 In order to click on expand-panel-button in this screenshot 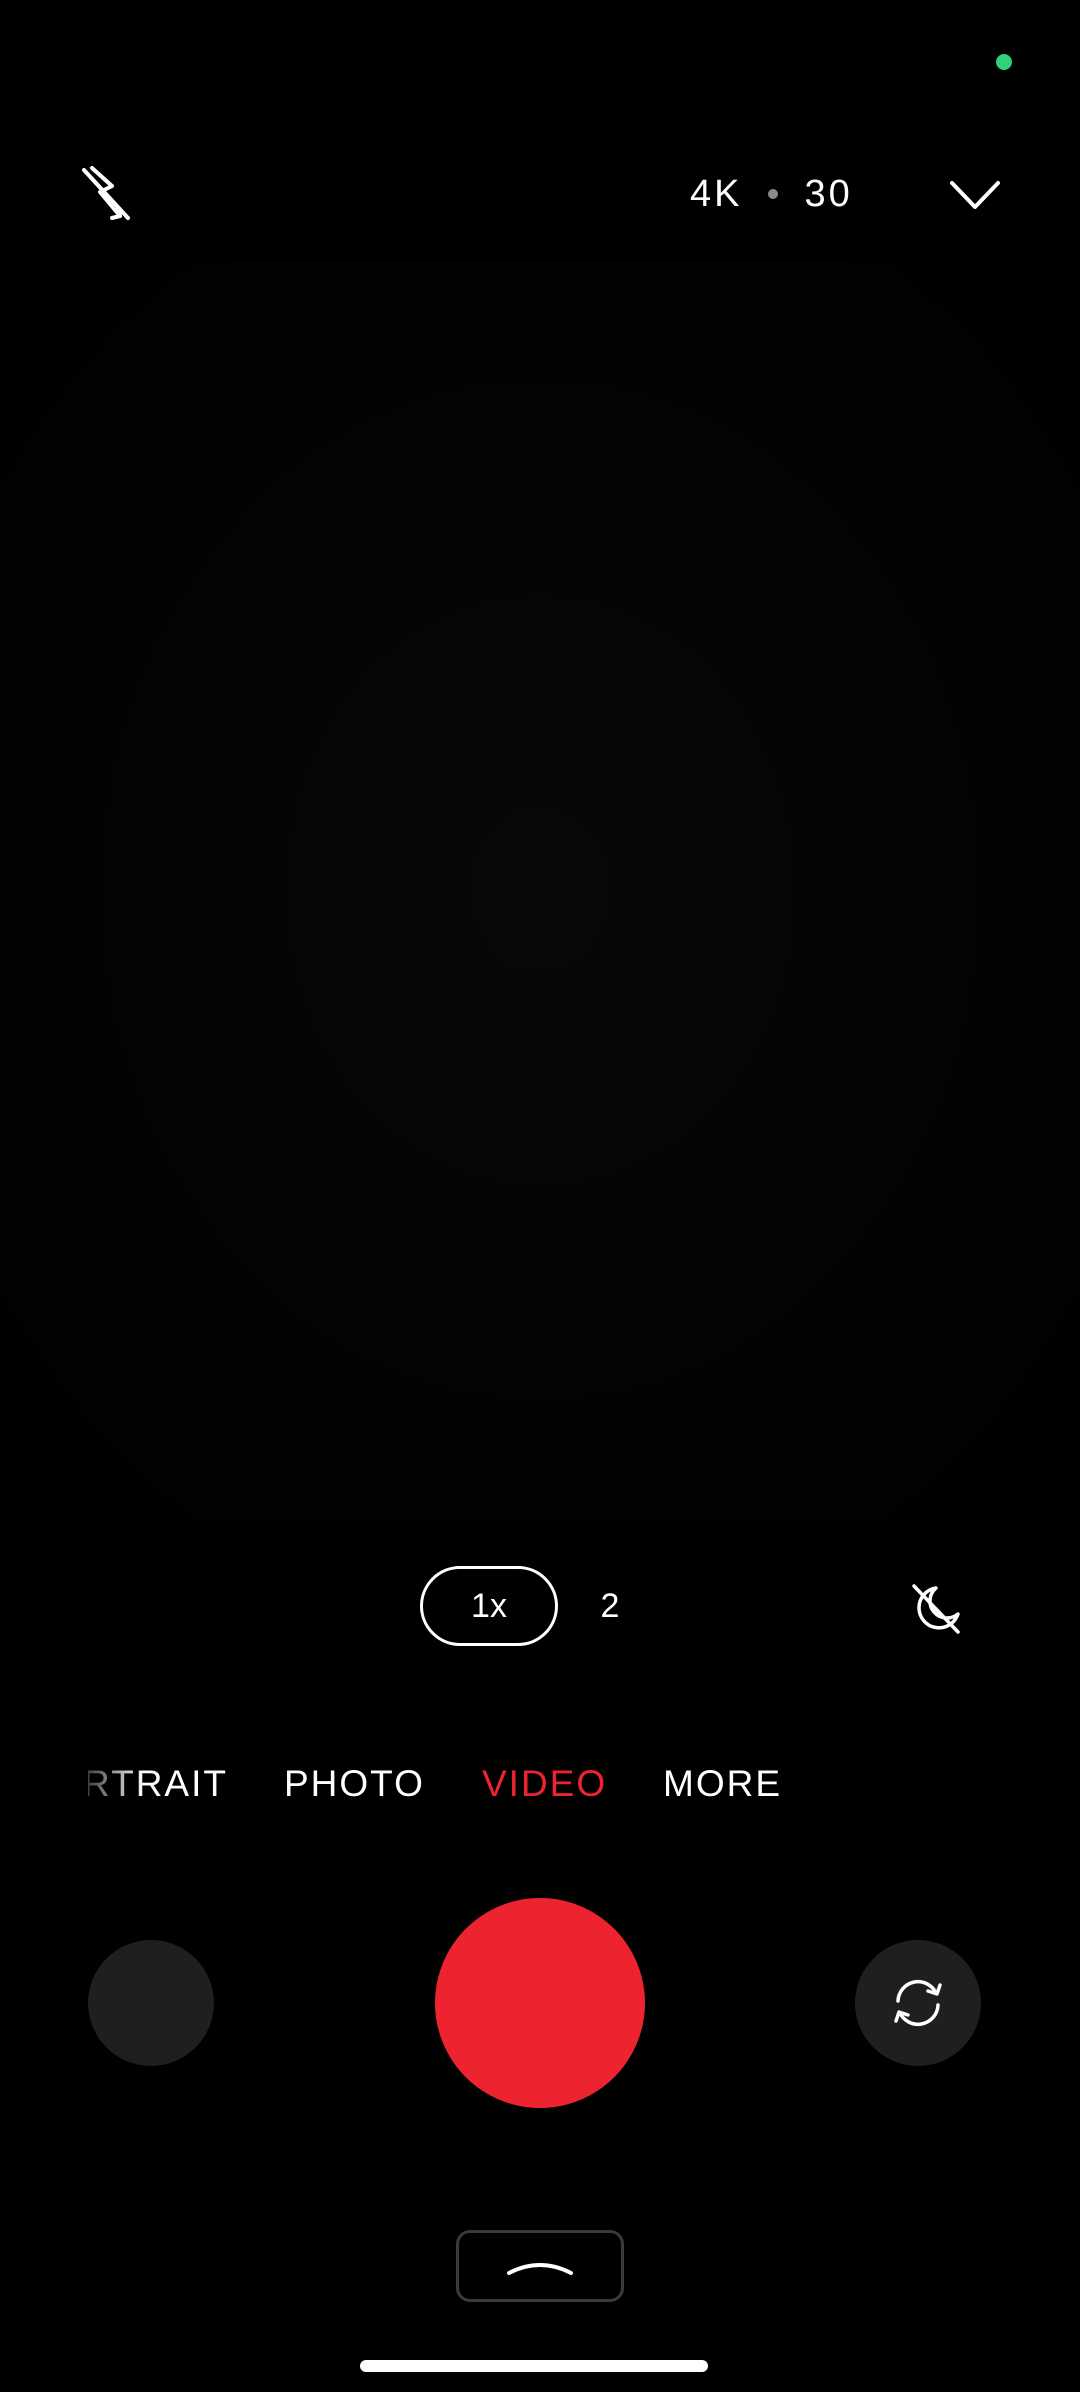, I will do `click(540, 2266)`.